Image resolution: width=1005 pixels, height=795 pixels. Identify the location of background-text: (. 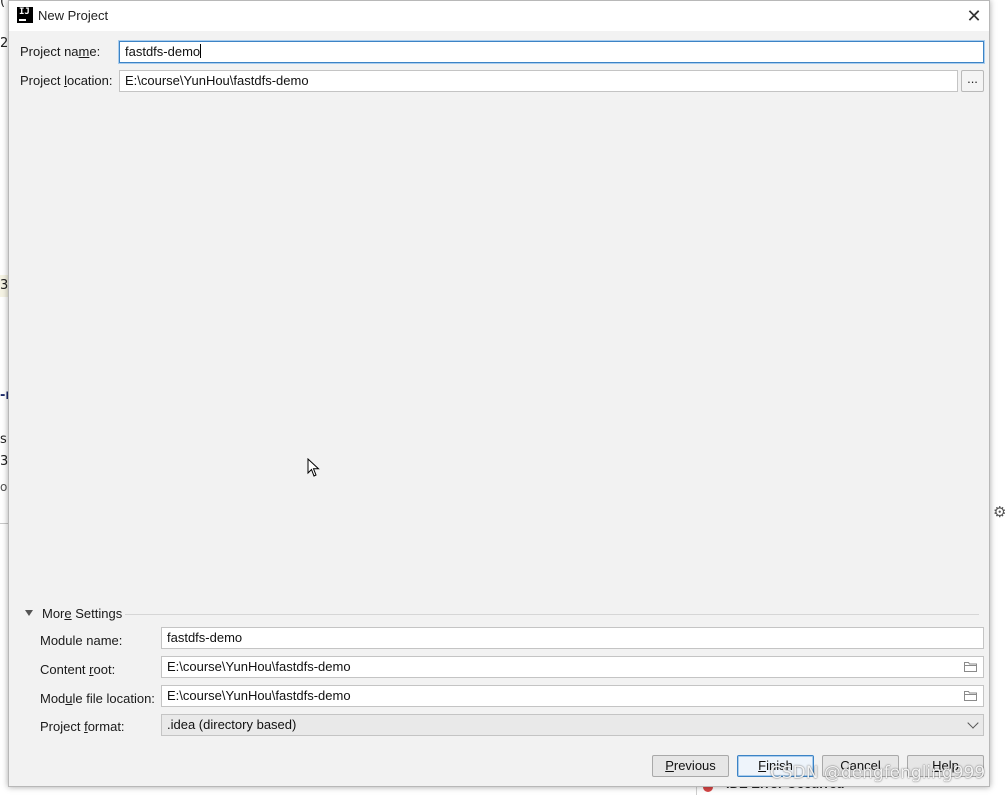
(3, 4).